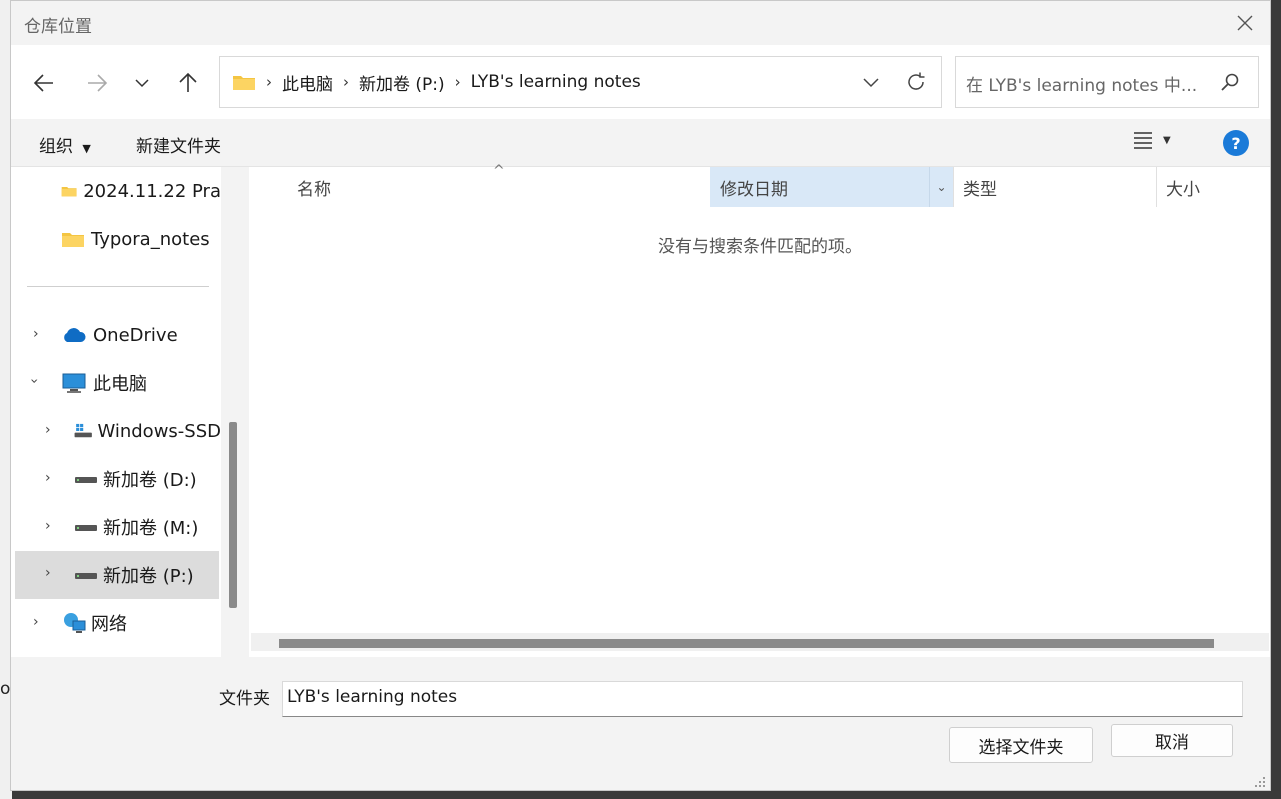  What do you see at coordinates (479, 187) in the screenshot?
I see `column-header-name: 名称` at bounding box center [479, 187].